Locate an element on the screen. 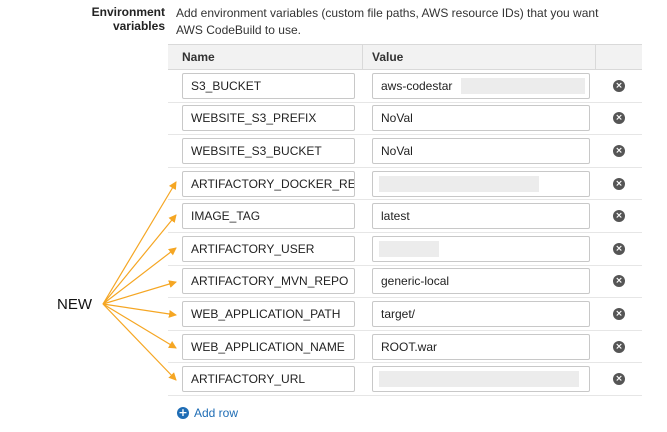 The width and height of the screenshot is (667, 432). new-annotation-arrows is located at coordinates (139, 281).